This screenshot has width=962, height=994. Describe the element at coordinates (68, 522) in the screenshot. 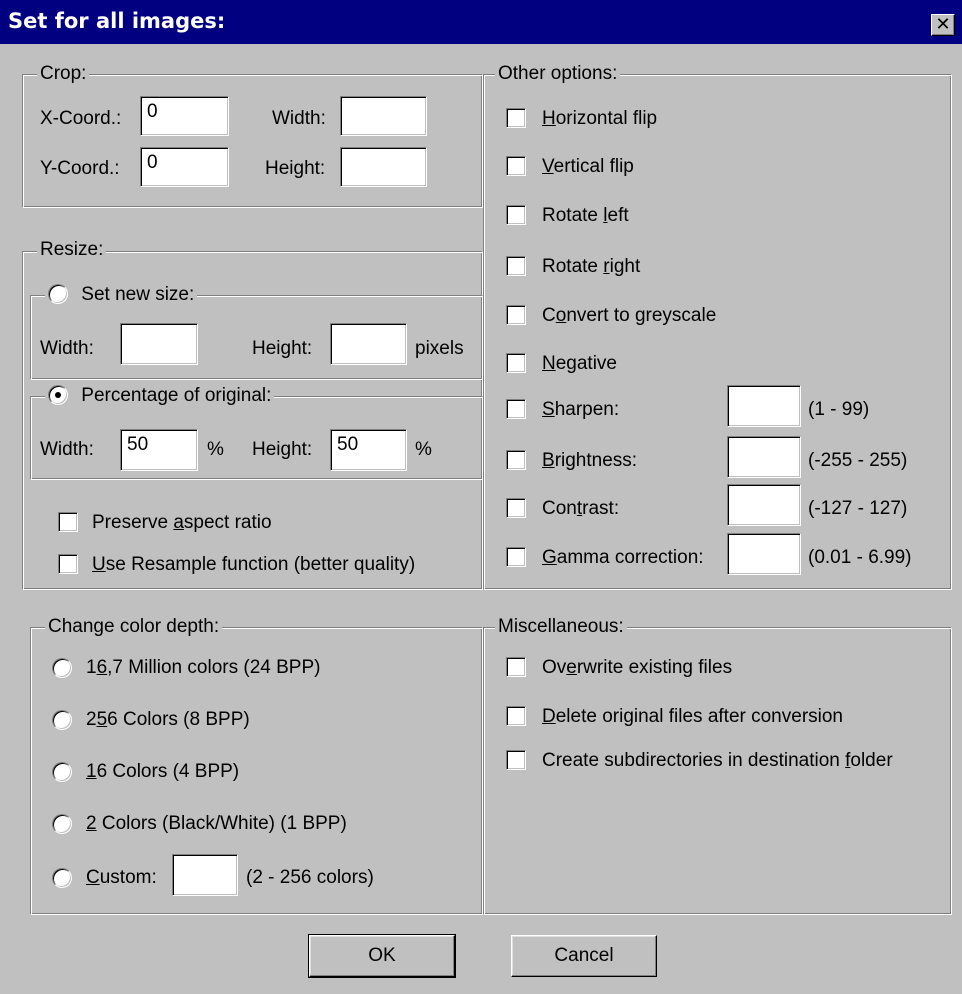

I see `preserve-aspect-checkbox` at that location.